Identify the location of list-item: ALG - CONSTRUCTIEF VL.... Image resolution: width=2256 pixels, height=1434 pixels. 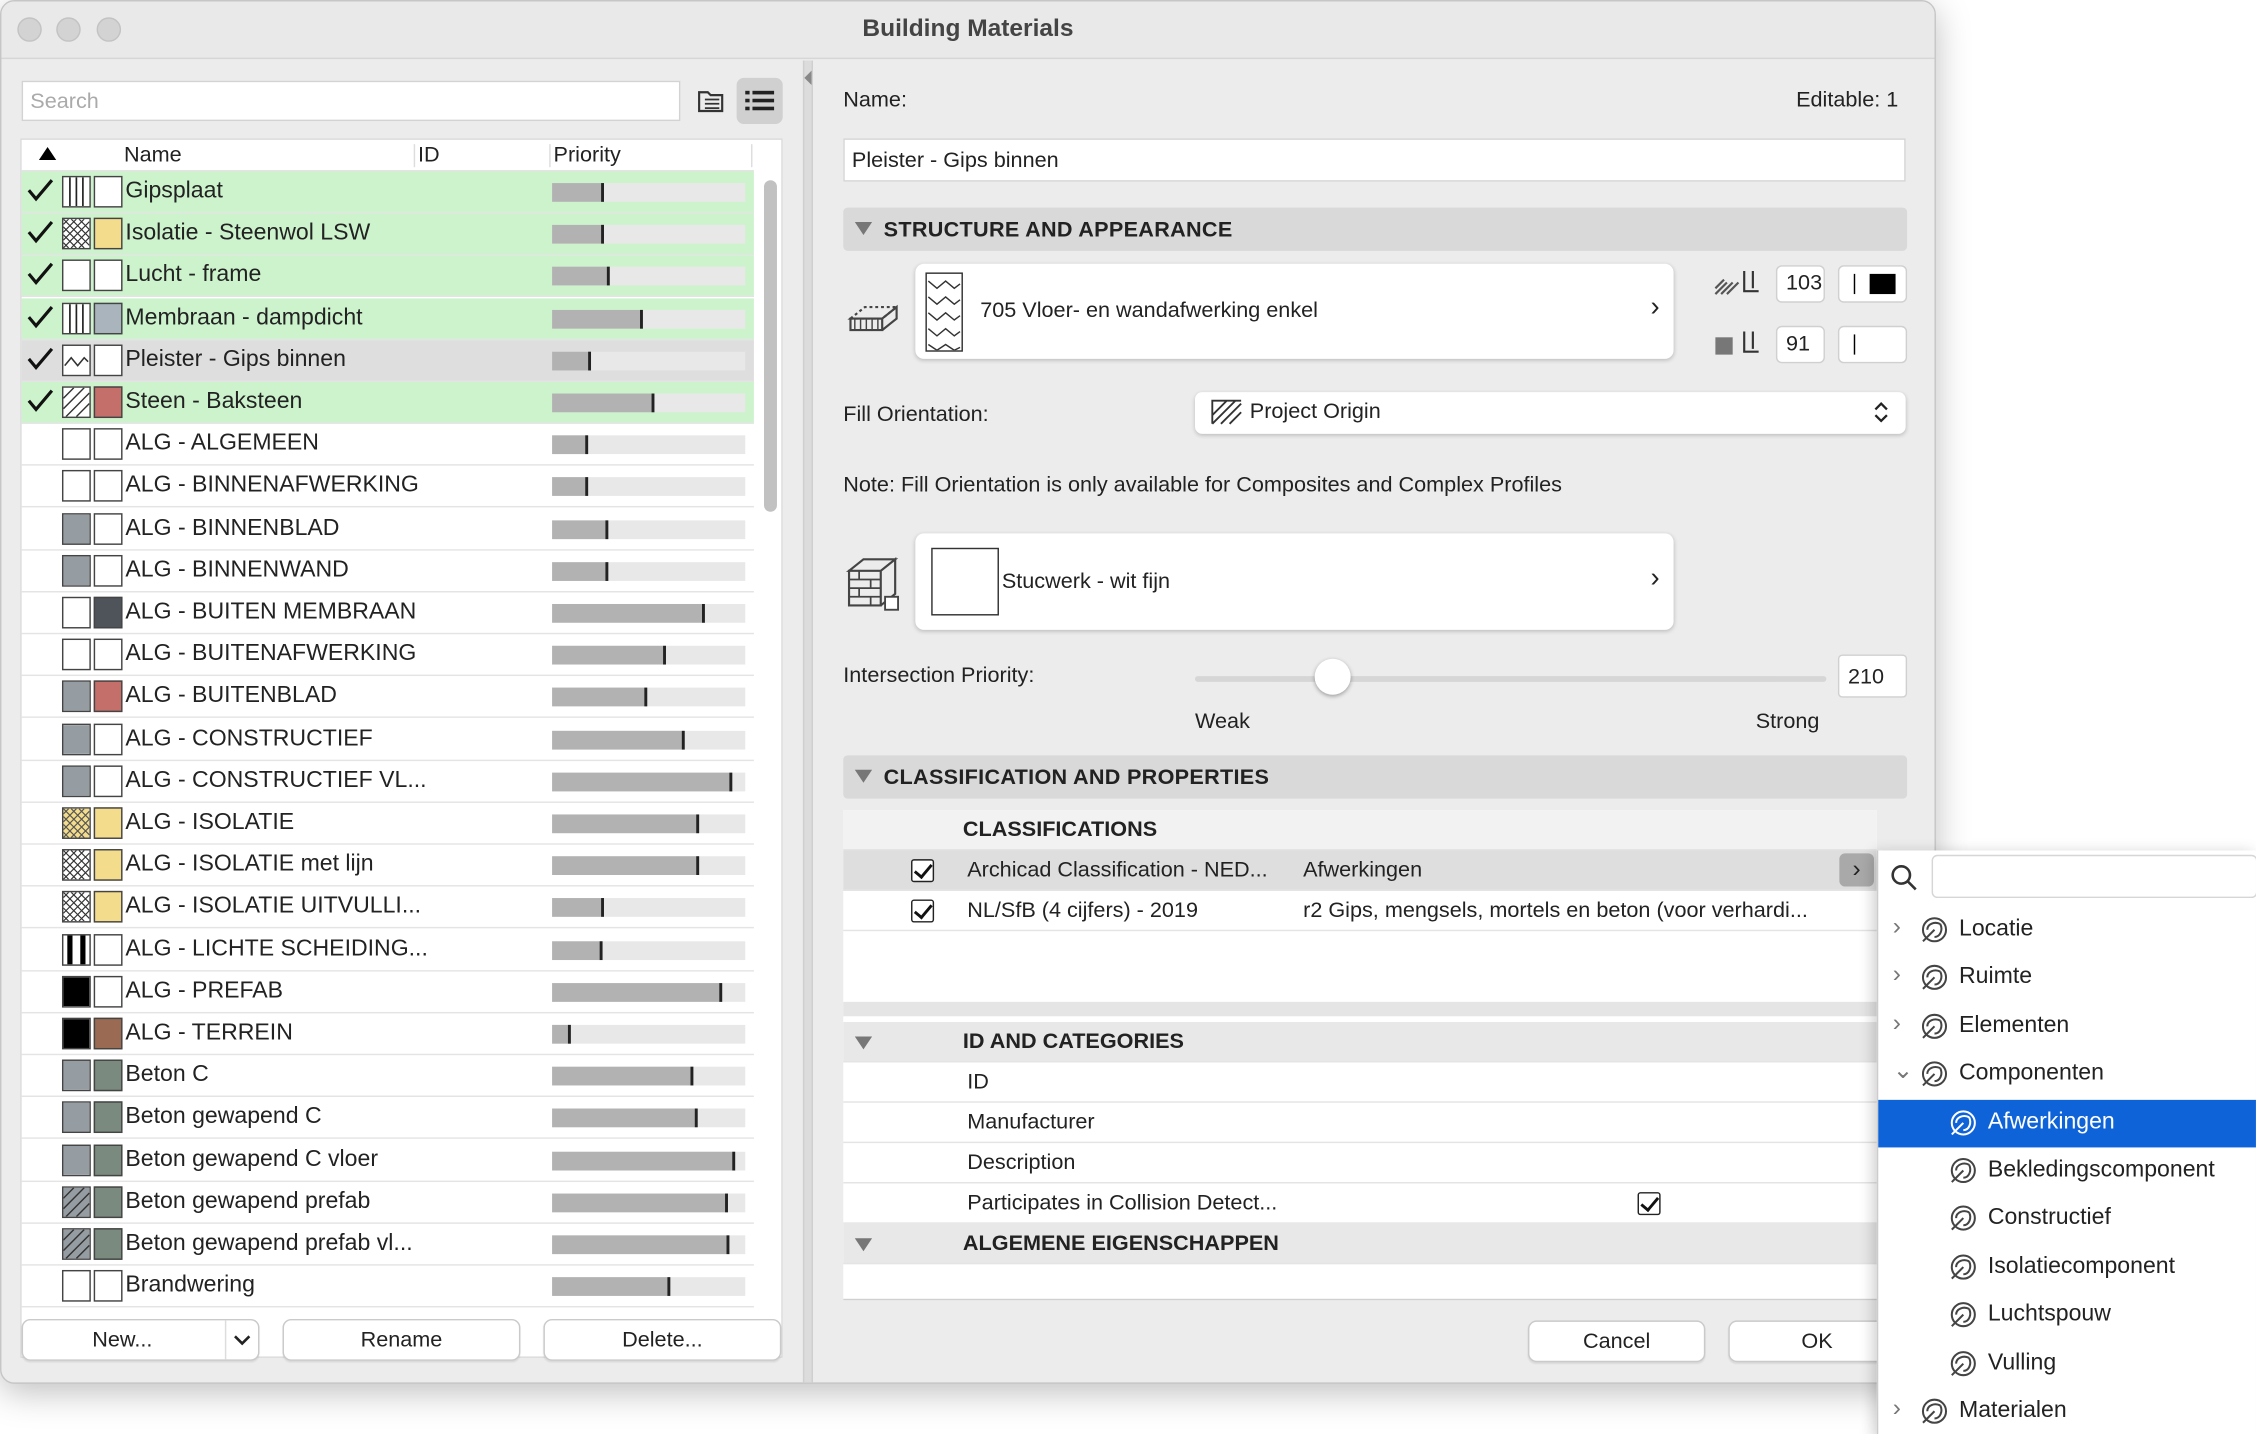
(387, 782).